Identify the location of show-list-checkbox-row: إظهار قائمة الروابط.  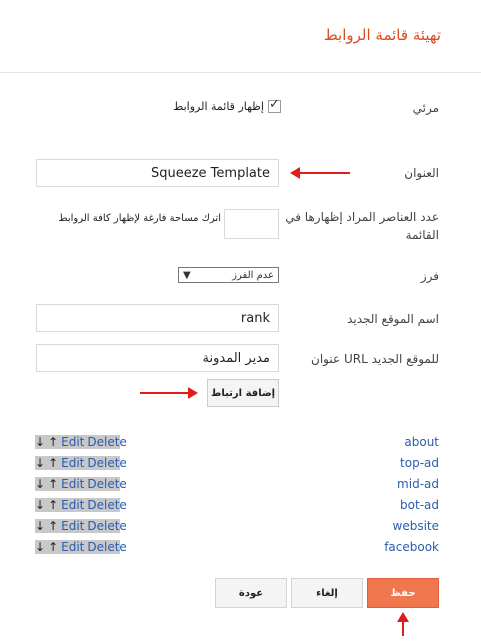
(227, 105).